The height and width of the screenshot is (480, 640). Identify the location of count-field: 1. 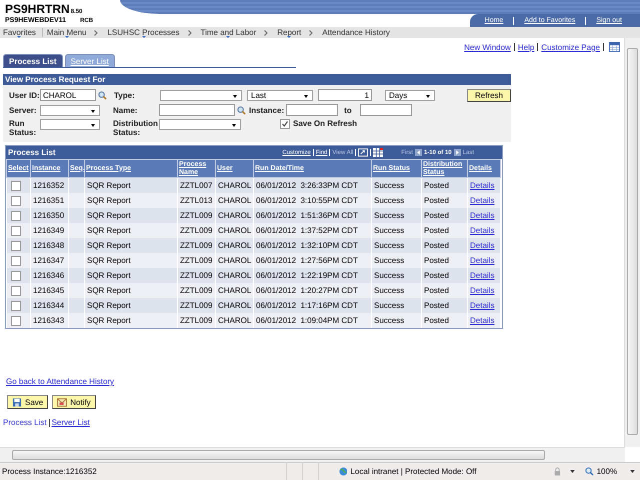
(345, 95).